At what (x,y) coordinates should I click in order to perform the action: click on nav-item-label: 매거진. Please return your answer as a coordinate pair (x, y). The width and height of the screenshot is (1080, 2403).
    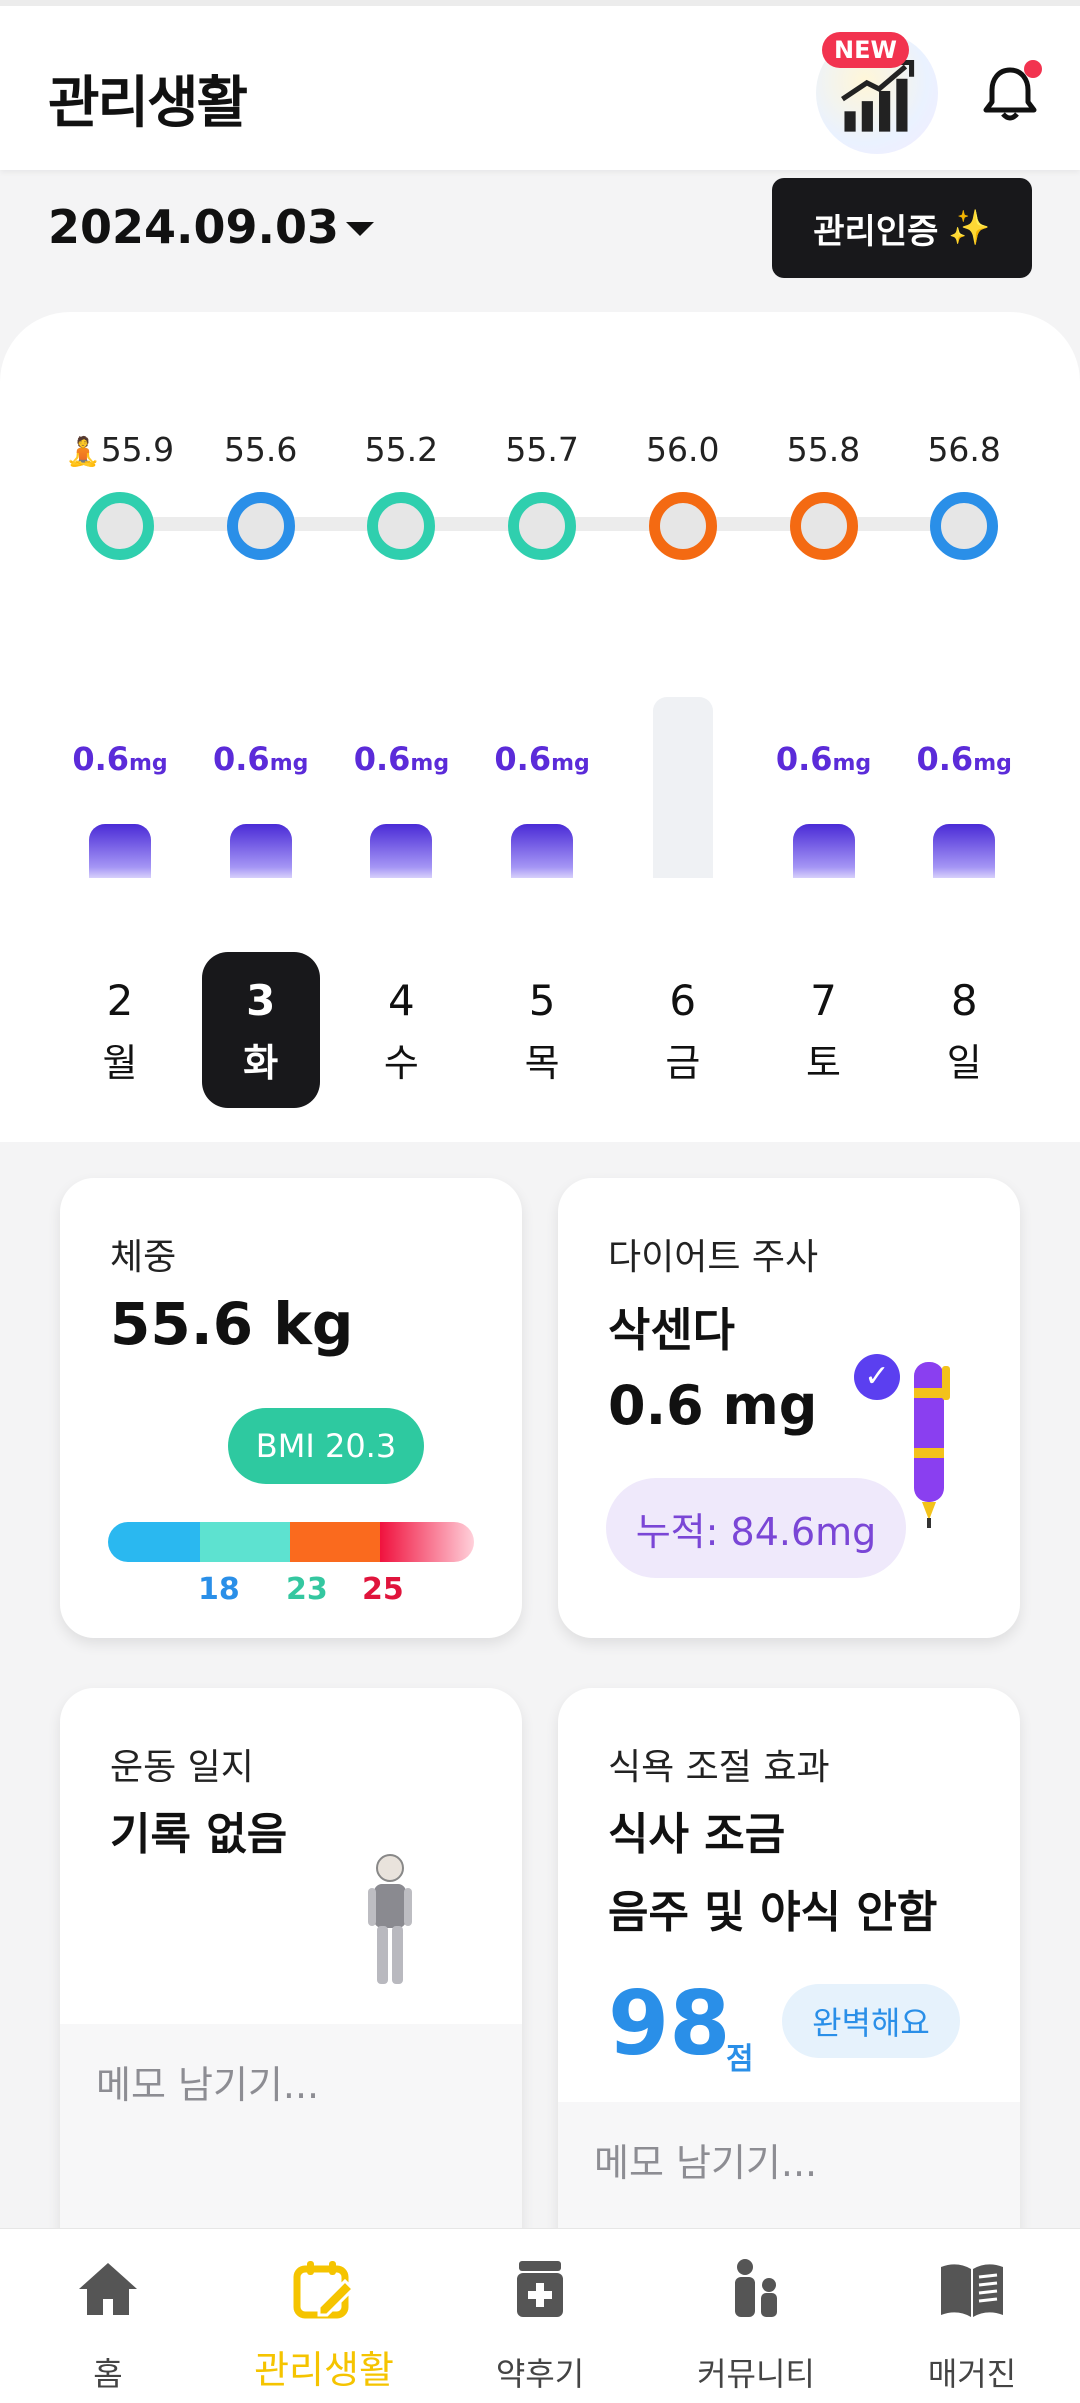
    Looking at the image, I should click on (972, 2374).